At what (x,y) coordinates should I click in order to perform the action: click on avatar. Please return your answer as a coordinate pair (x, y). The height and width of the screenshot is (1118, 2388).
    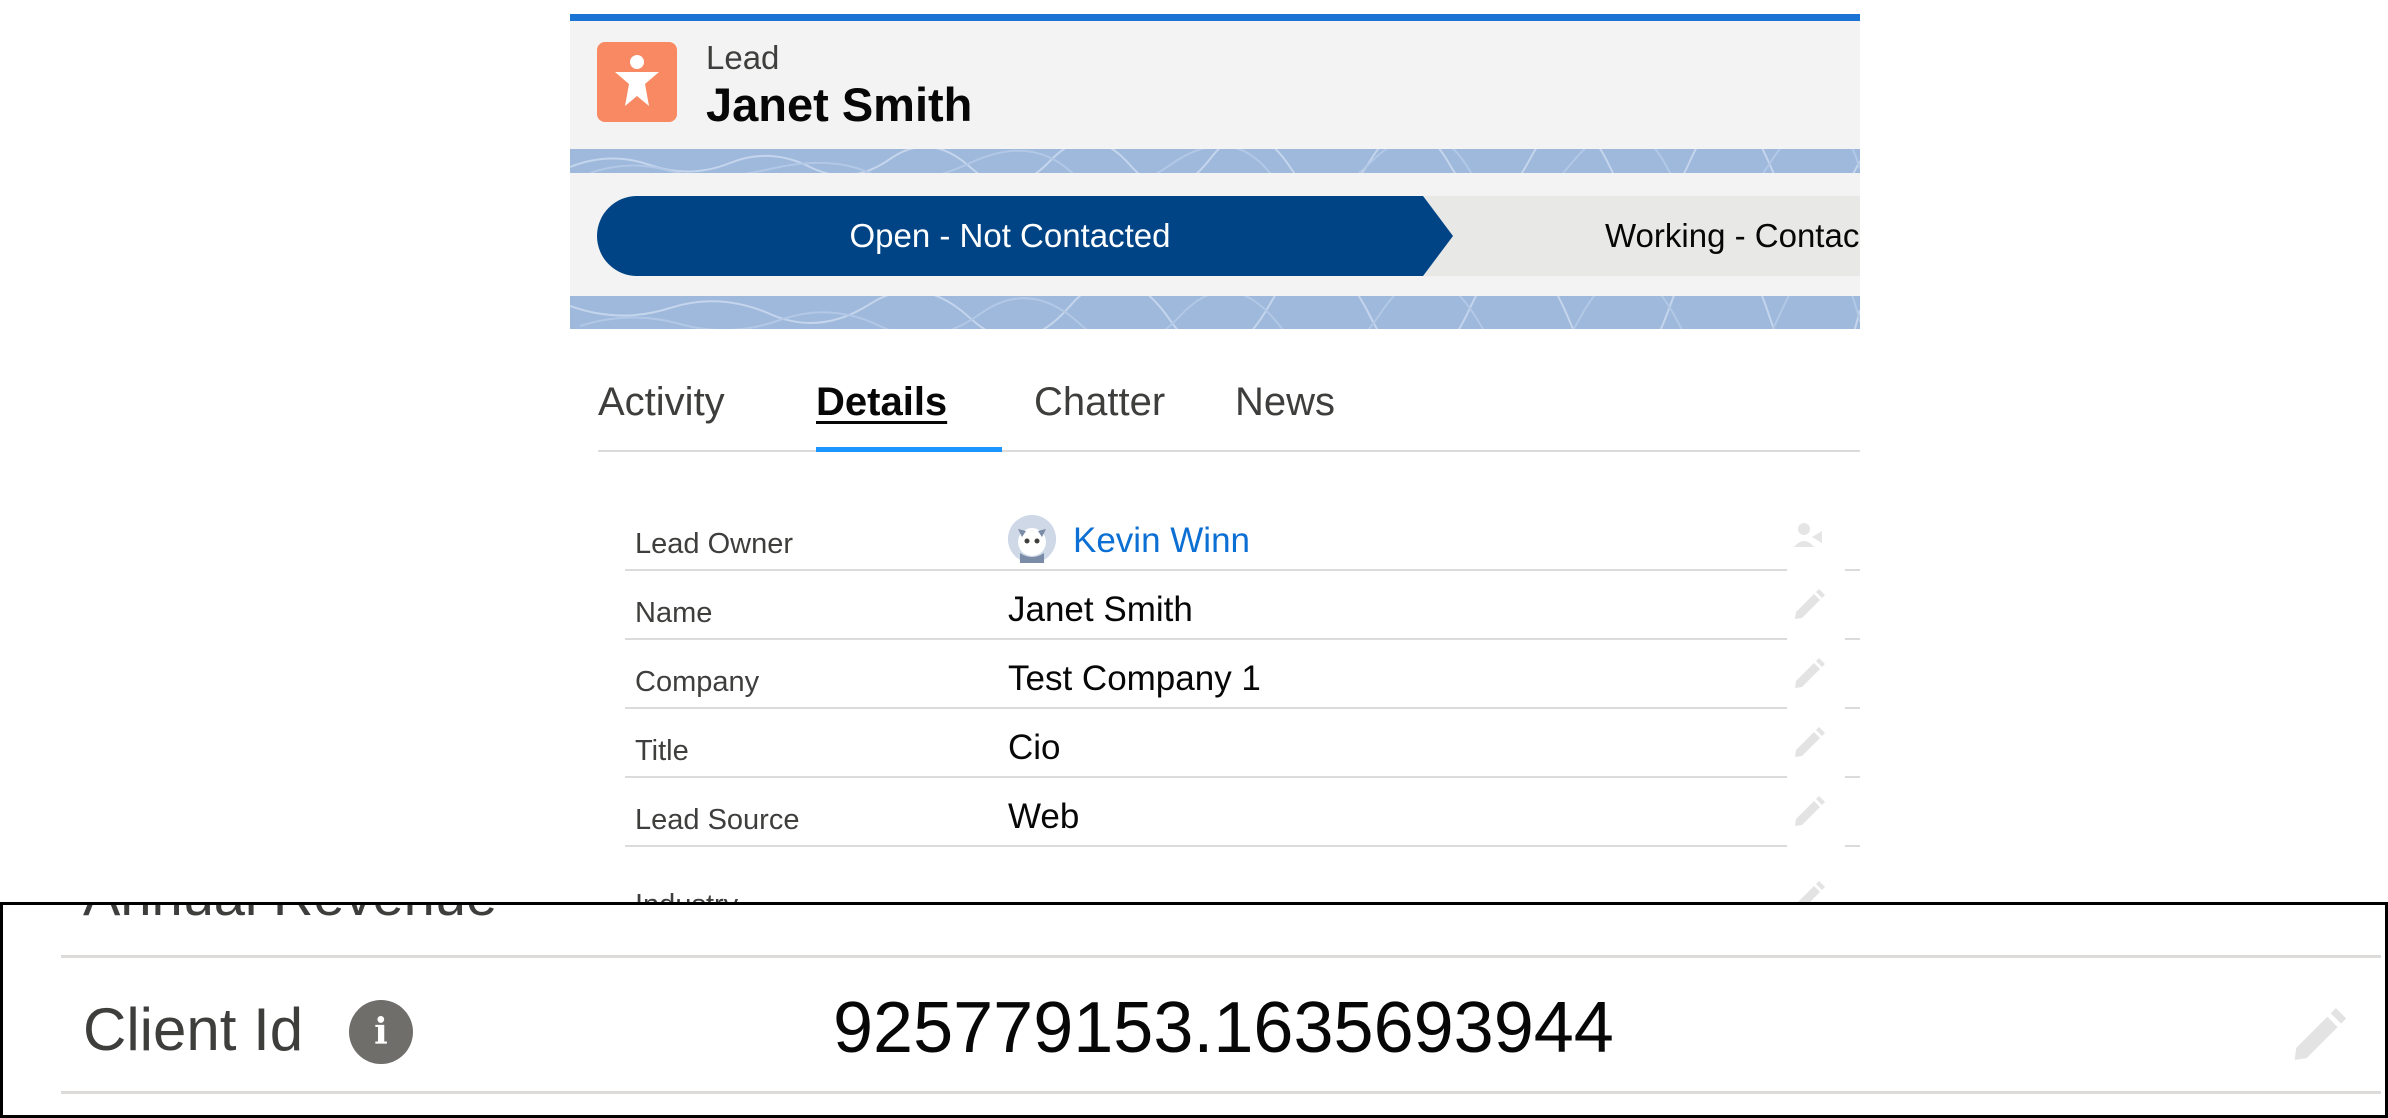
    Looking at the image, I should click on (1032, 539).